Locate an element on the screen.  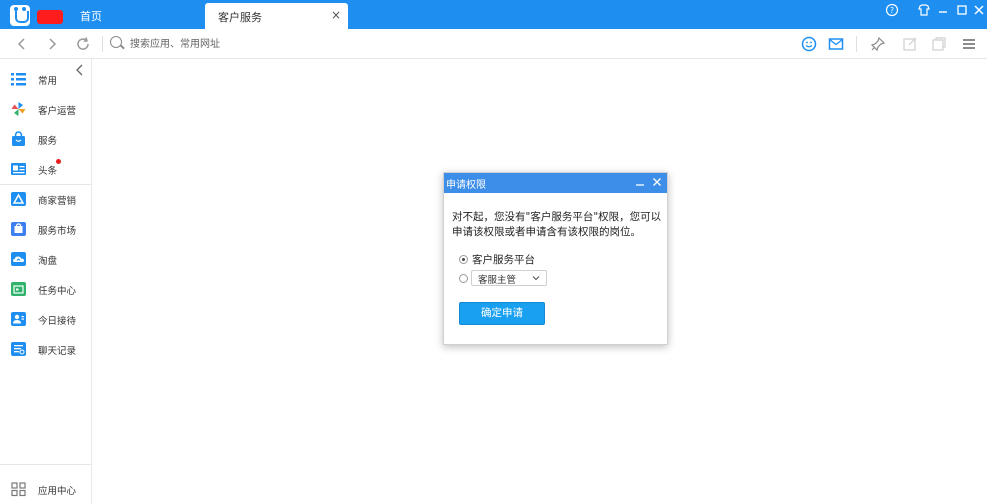
minimize-icon is located at coordinates (943, 12).